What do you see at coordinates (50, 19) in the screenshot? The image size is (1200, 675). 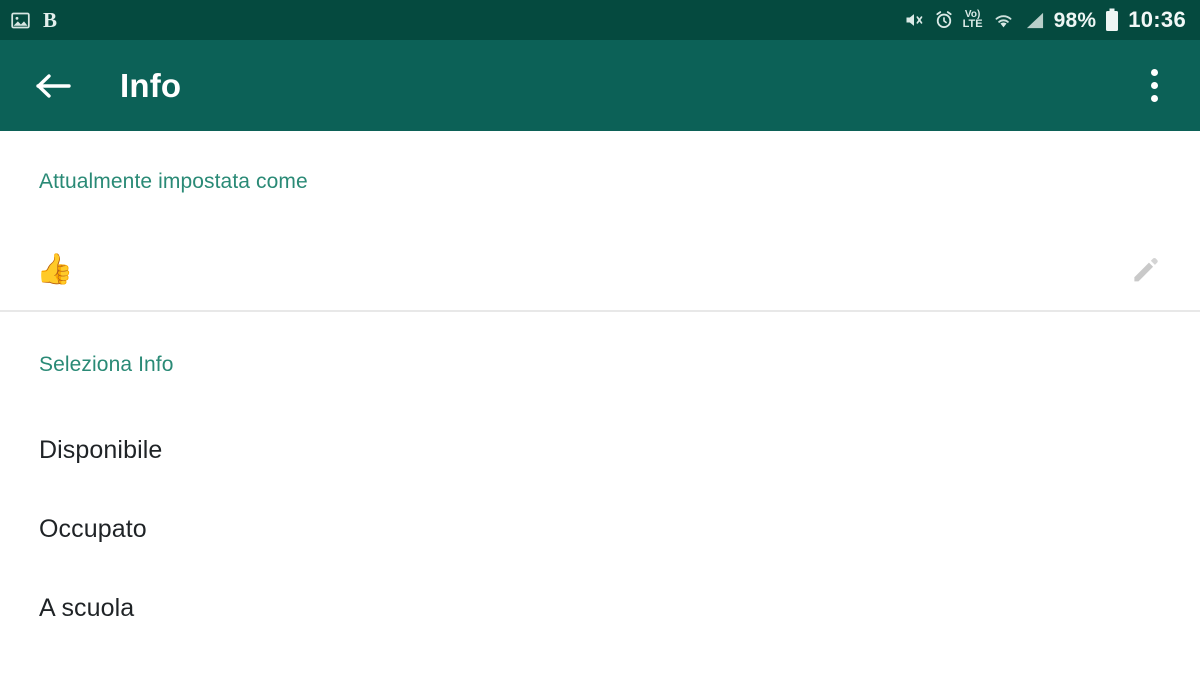 I see `bluetooth-letter-icon: B` at bounding box center [50, 19].